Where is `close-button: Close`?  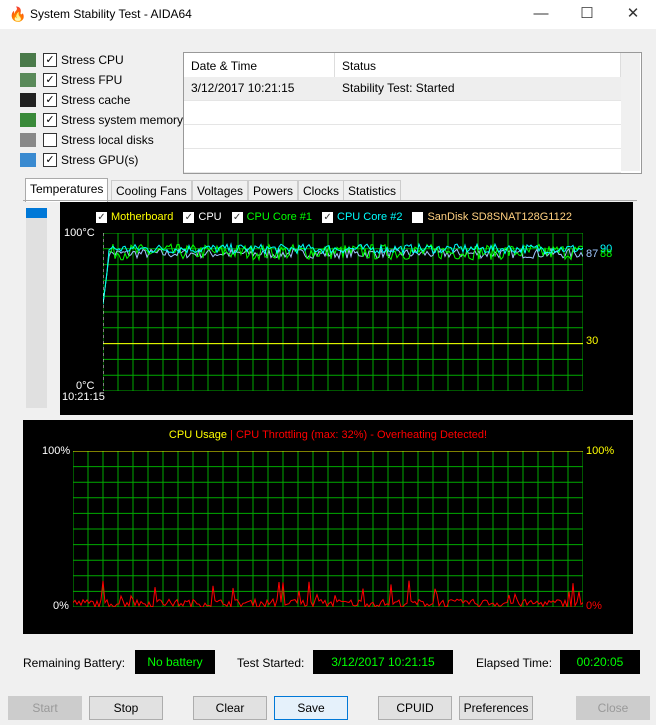
close-button: Close is located at coordinates (613, 708).